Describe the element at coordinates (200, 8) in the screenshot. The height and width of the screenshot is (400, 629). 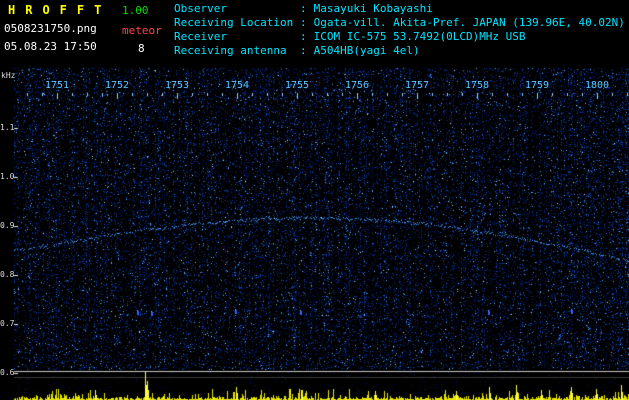
I see `info-label: Observer` at that location.